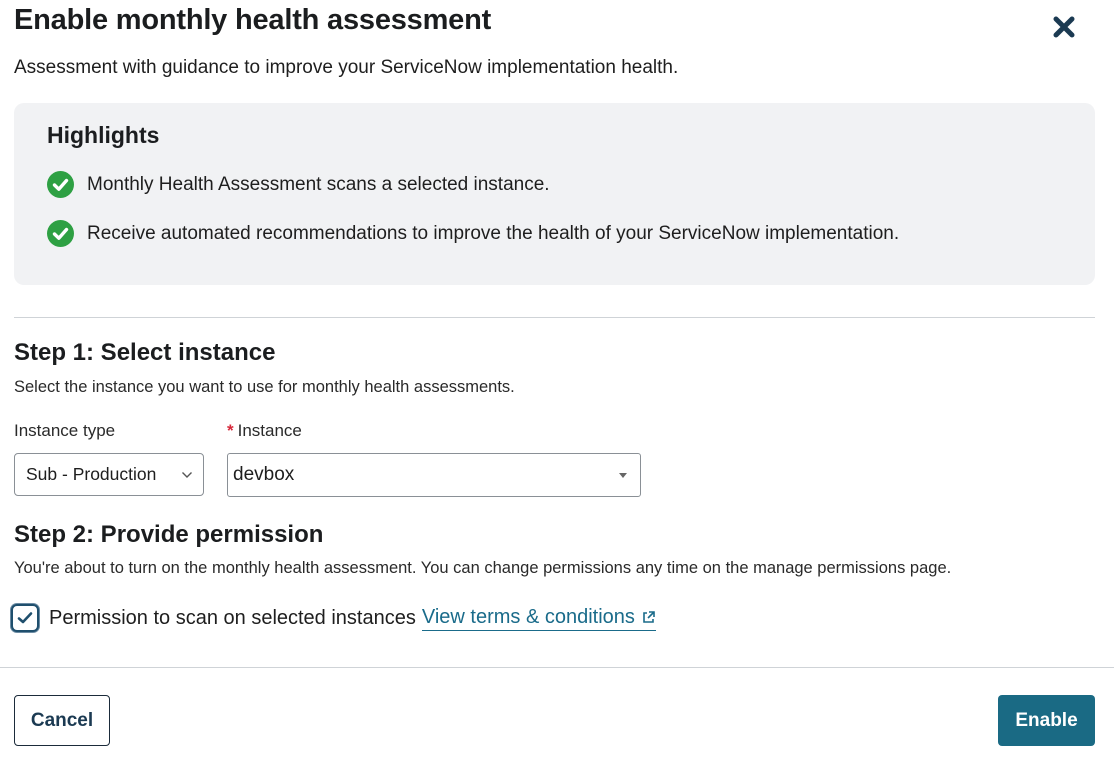 Image resolution: width=1114 pixels, height=763 pixels. I want to click on permission-label: Permission to scan on selected instances, so click(232, 617).